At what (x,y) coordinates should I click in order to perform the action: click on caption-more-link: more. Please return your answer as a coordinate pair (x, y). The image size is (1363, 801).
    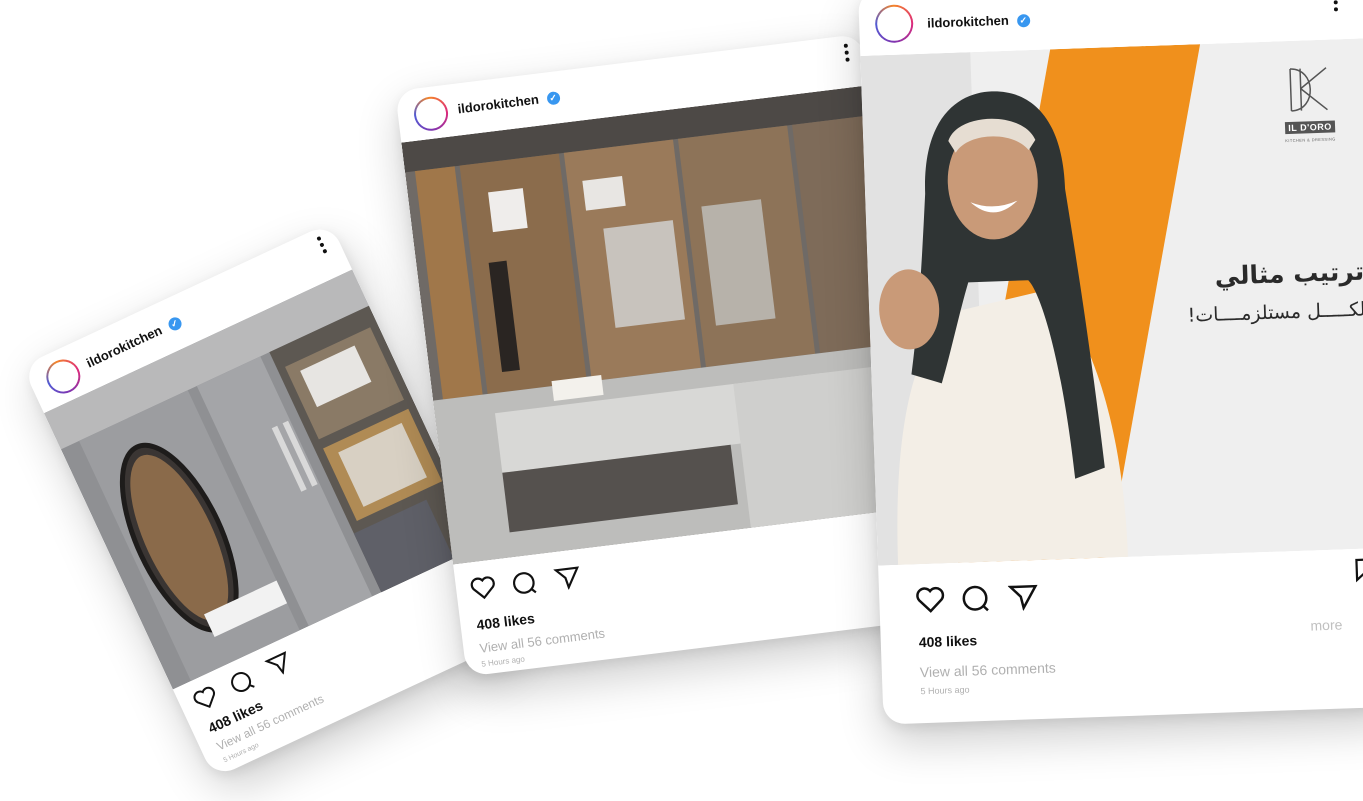
    Looking at the image, I should click on (1326, 624).